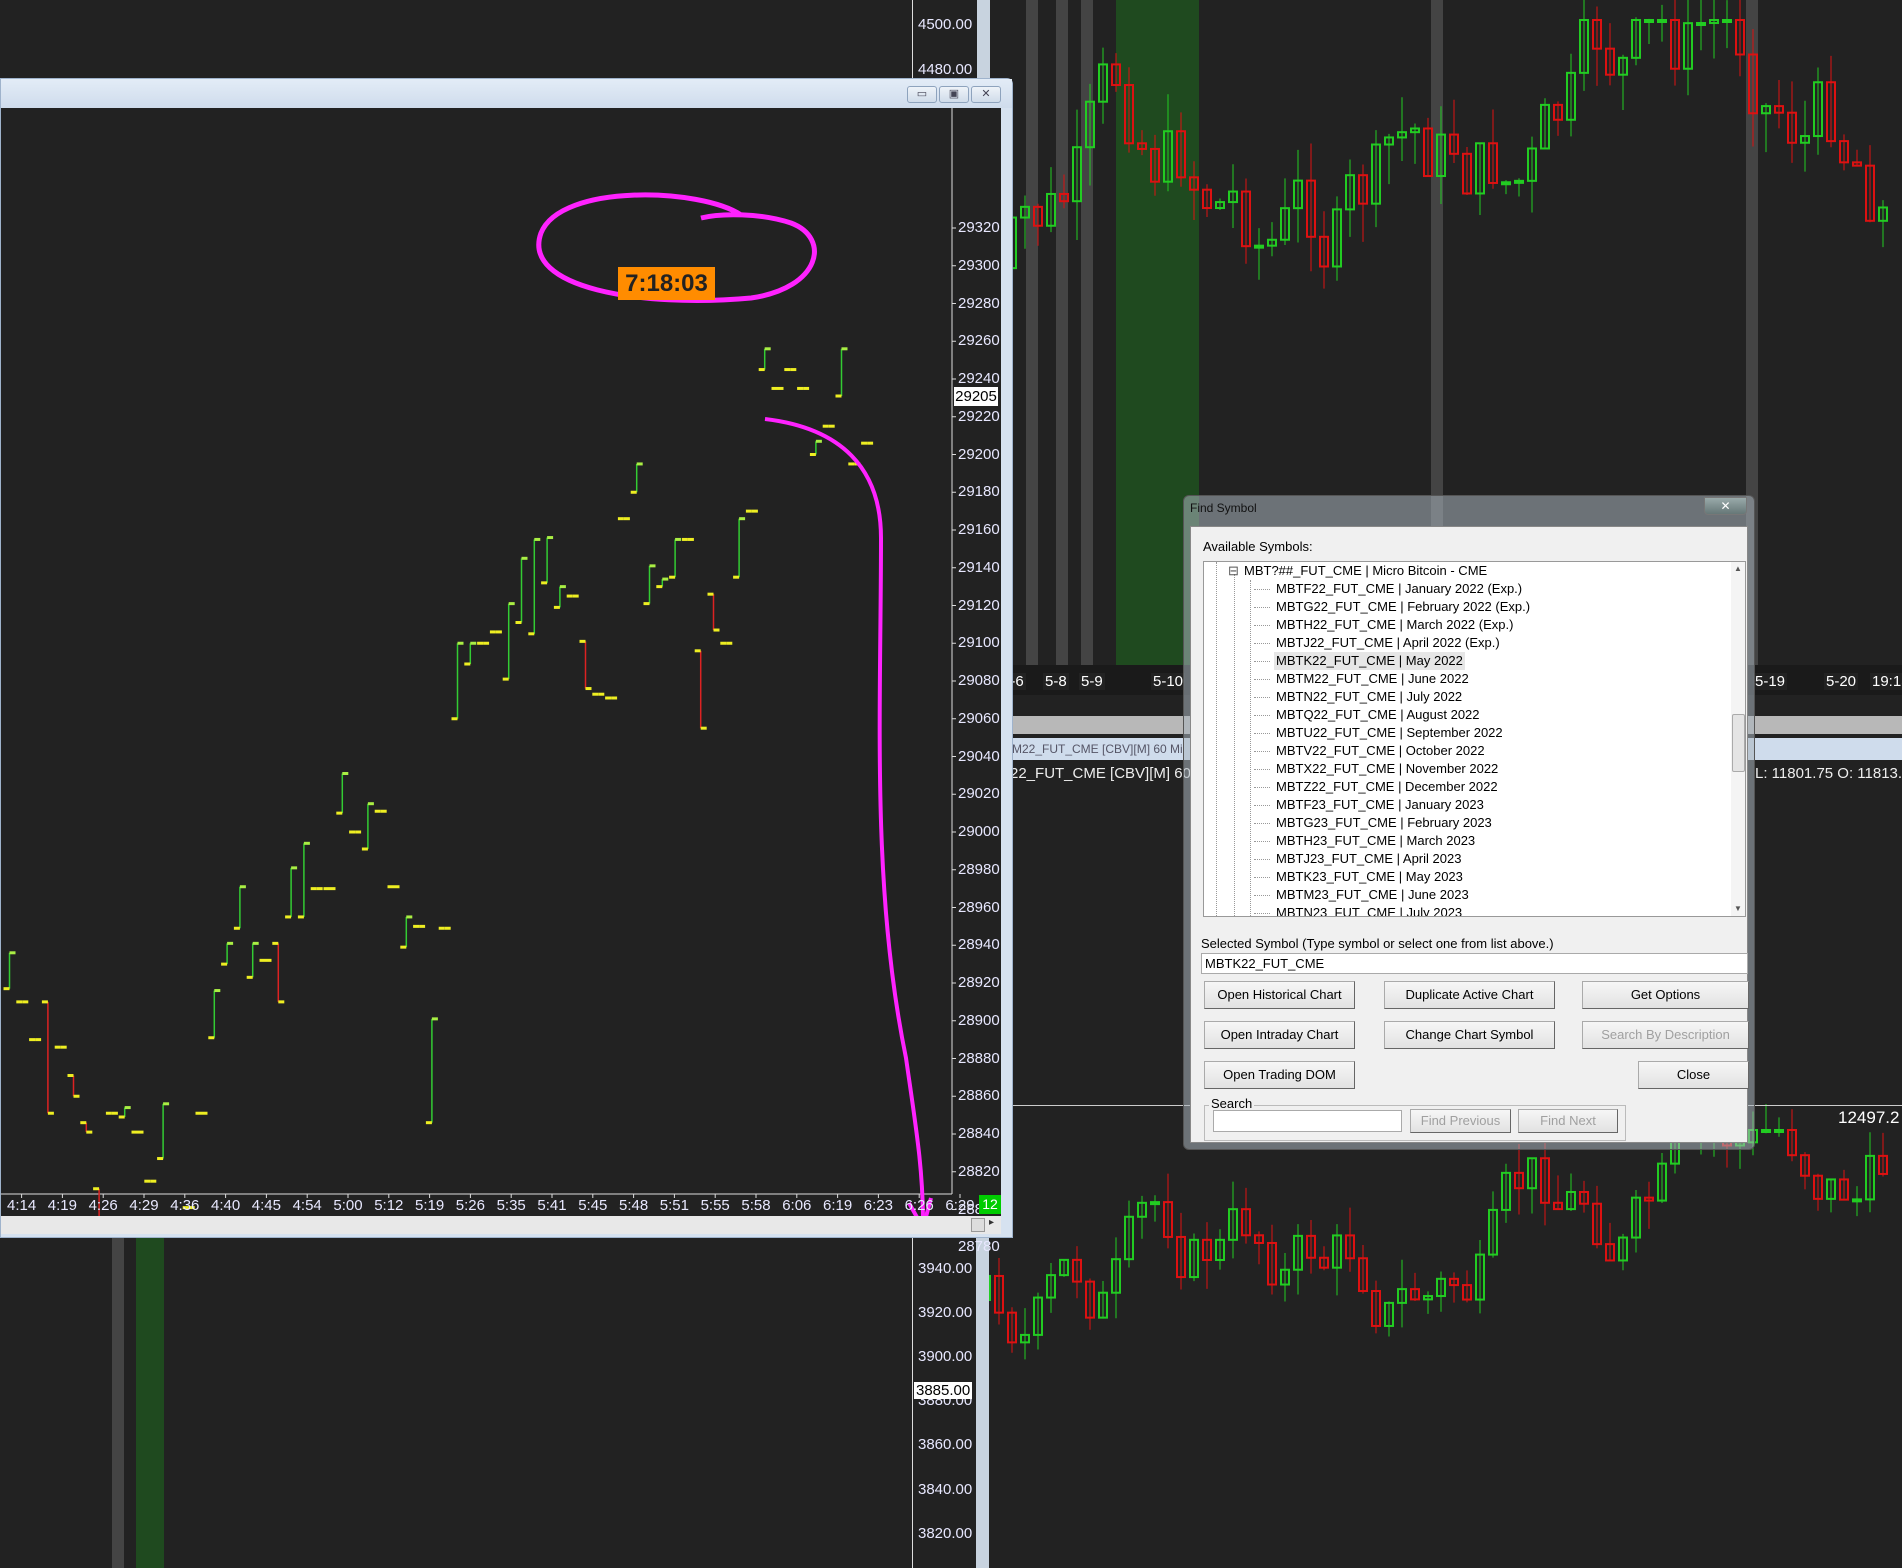  I want to click on minimize-button: ▭, so click(922, 94).